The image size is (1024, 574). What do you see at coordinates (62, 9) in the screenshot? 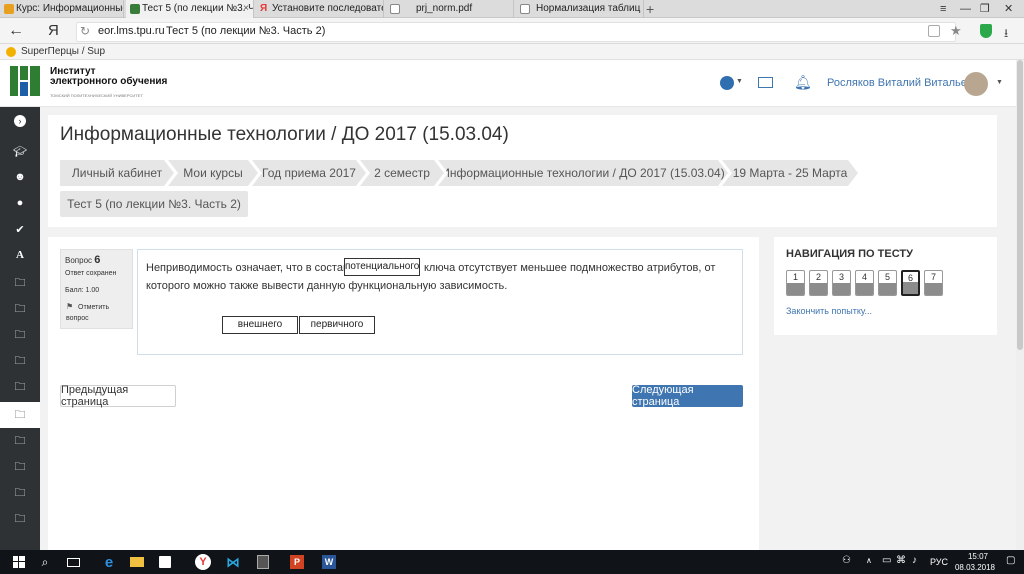
I see `browser-tab: Курс: Информационные те` at bounding box center [62, 9].